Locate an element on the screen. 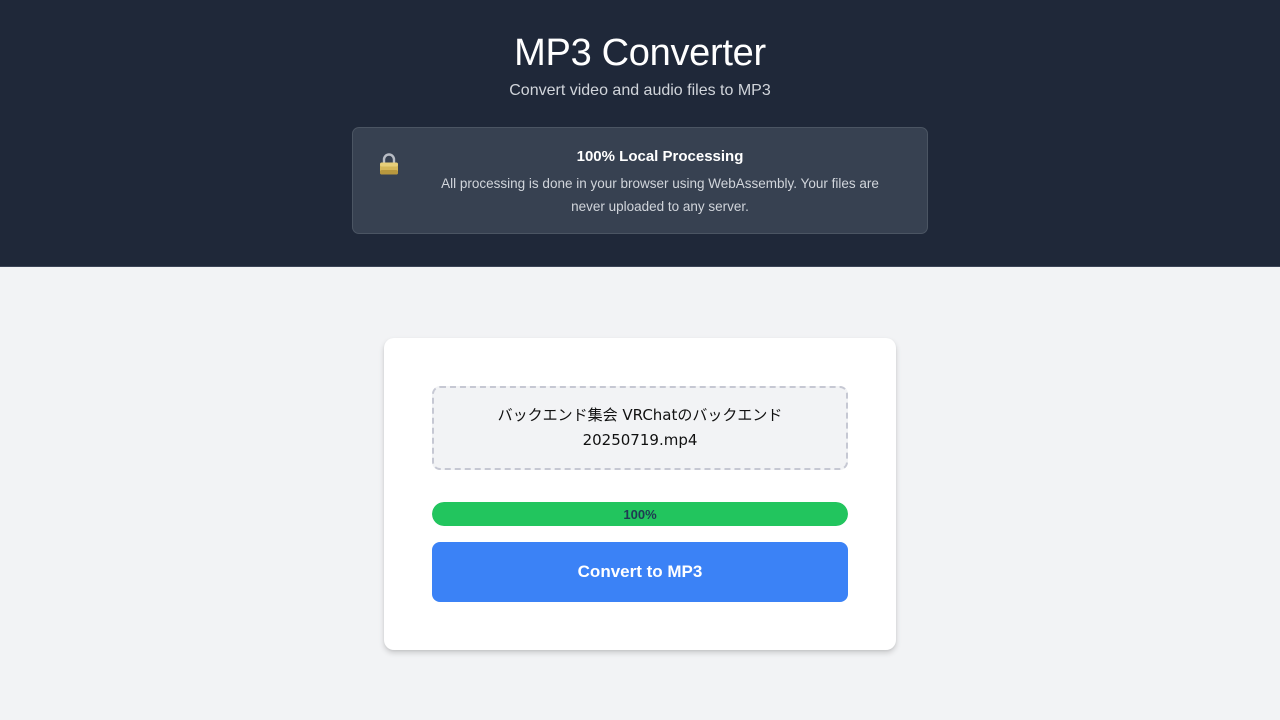 The width and height of the screenshot is (1280, 720). progress-label: 100% is located at coordinates (640, 514).